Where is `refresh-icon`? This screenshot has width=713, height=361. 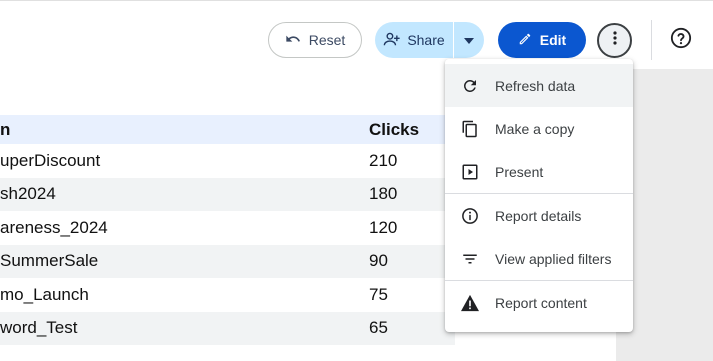
refresh-icon is located at coordinates (470, 86).